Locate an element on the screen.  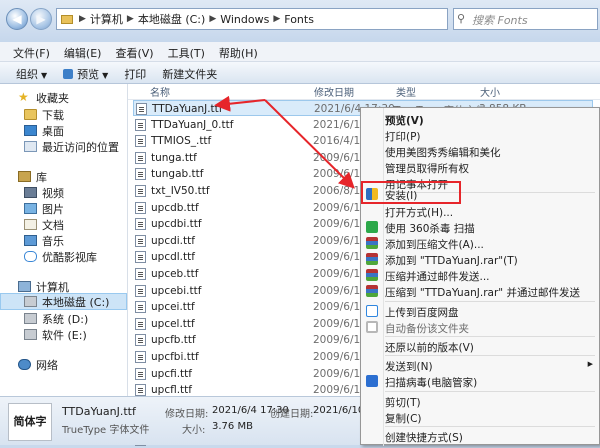
menu-item-label: 上传到百度网盘 is located at coordinates (422, 313).